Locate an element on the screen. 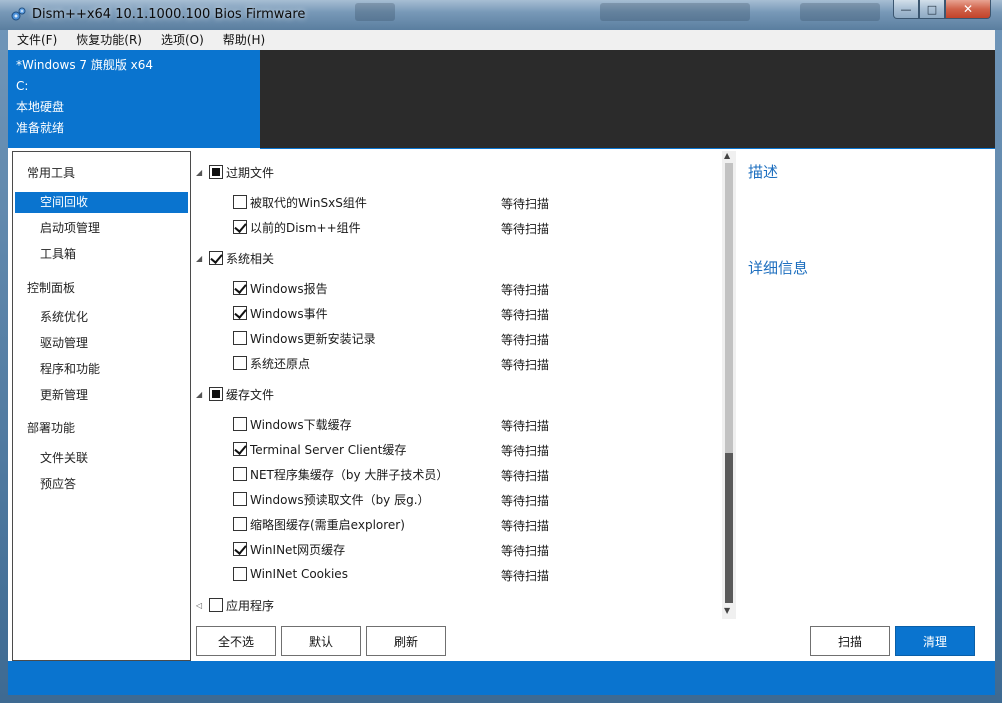  menu-bar: 文件(F) 恢复功能(R) 选项(O) 帮助(H) is located at coordinates (501, 40).